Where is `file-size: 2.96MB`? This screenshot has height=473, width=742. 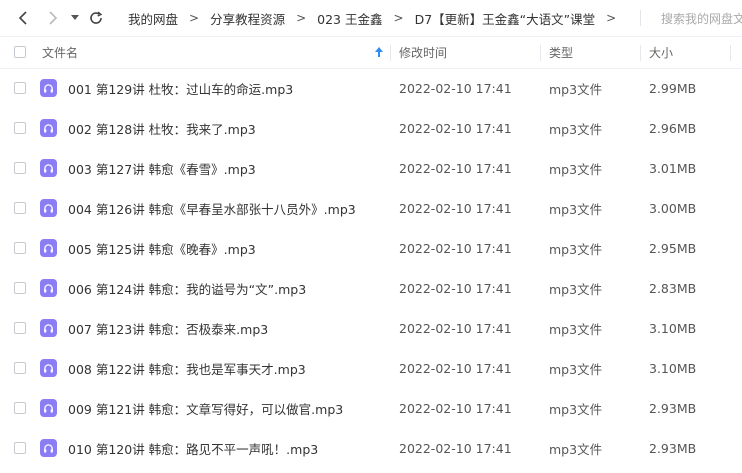 file-size: 2.96MB is located at coordinates (673, 128).